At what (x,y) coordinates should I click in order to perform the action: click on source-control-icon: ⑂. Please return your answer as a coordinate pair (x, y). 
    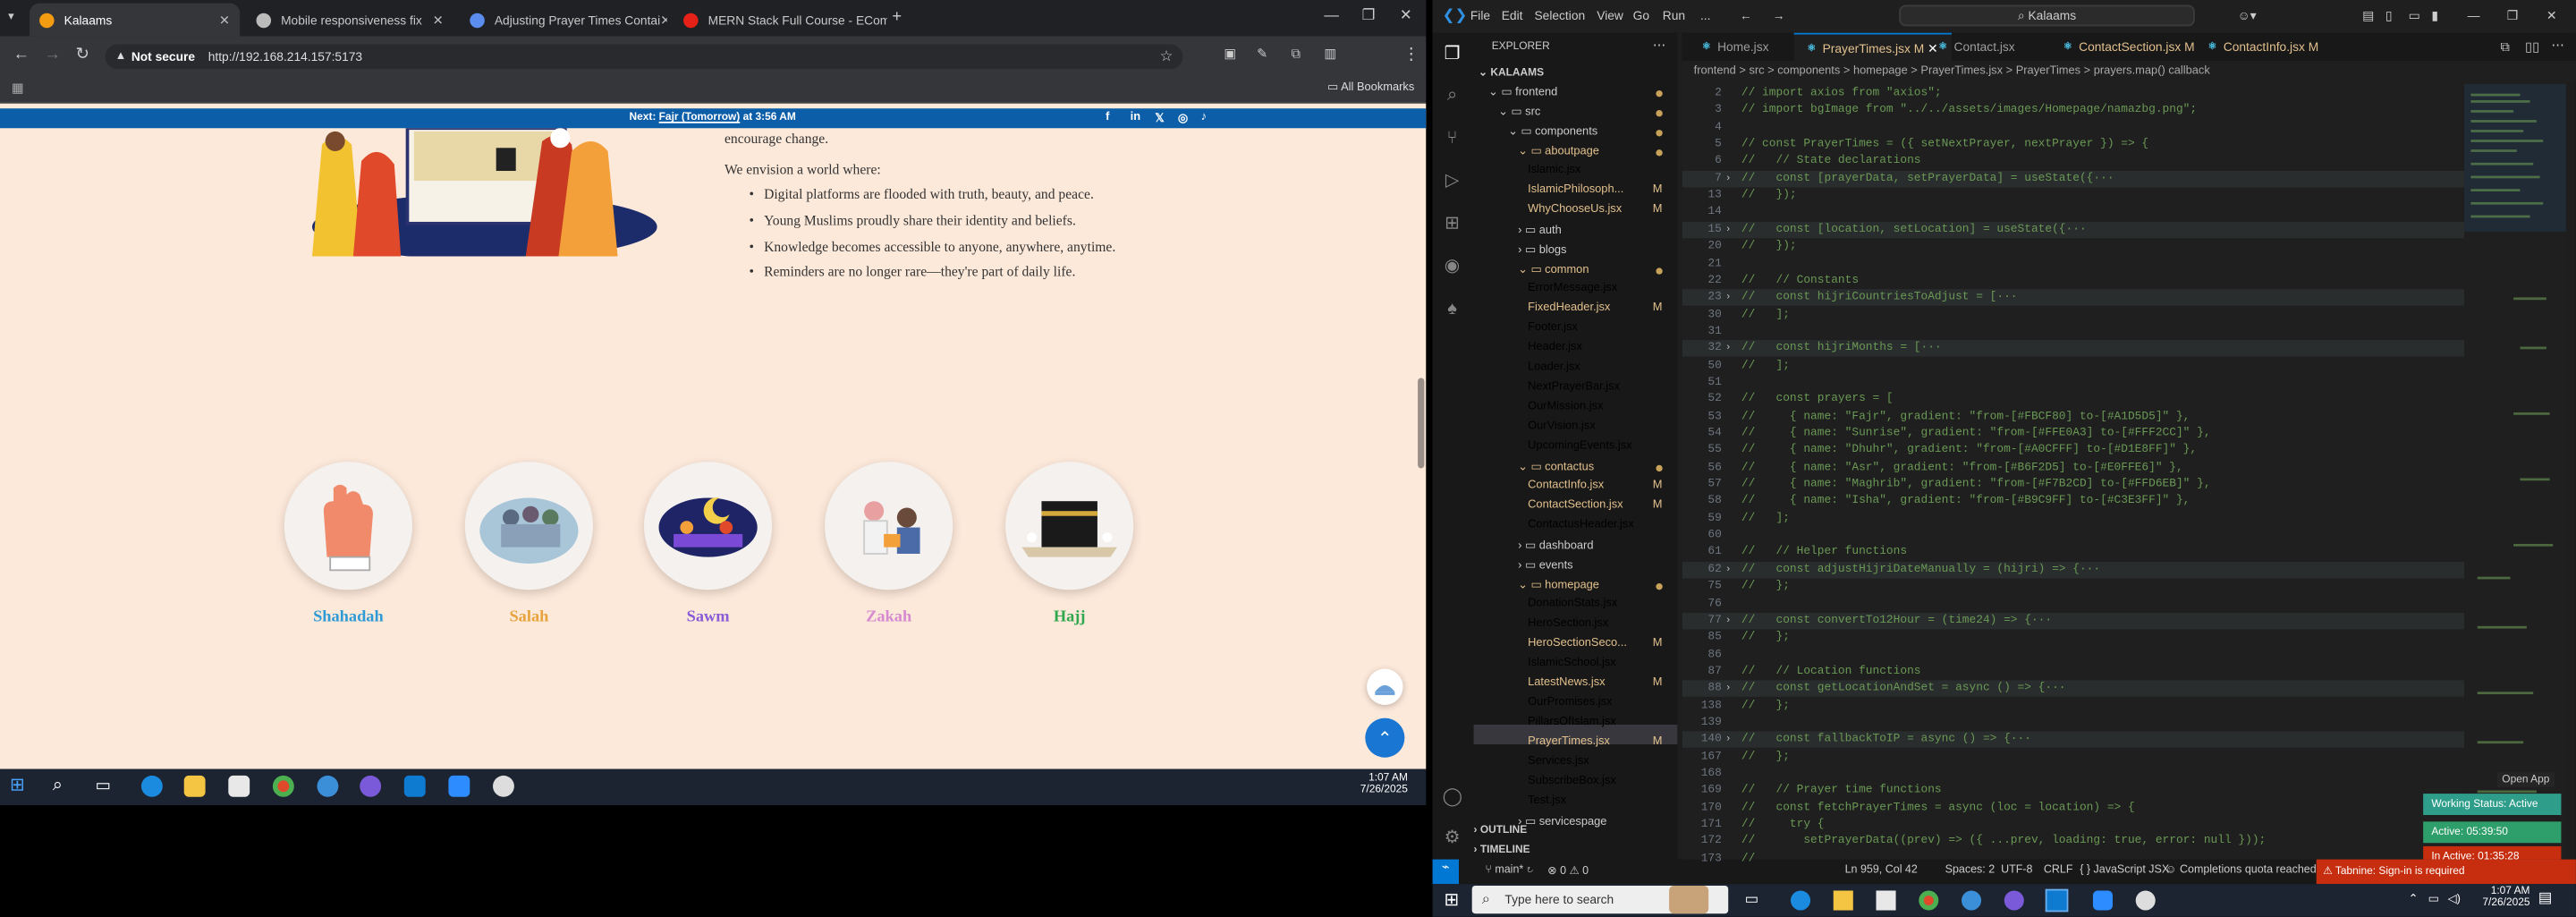
    Looking at the image, I should click on (1452, 138).